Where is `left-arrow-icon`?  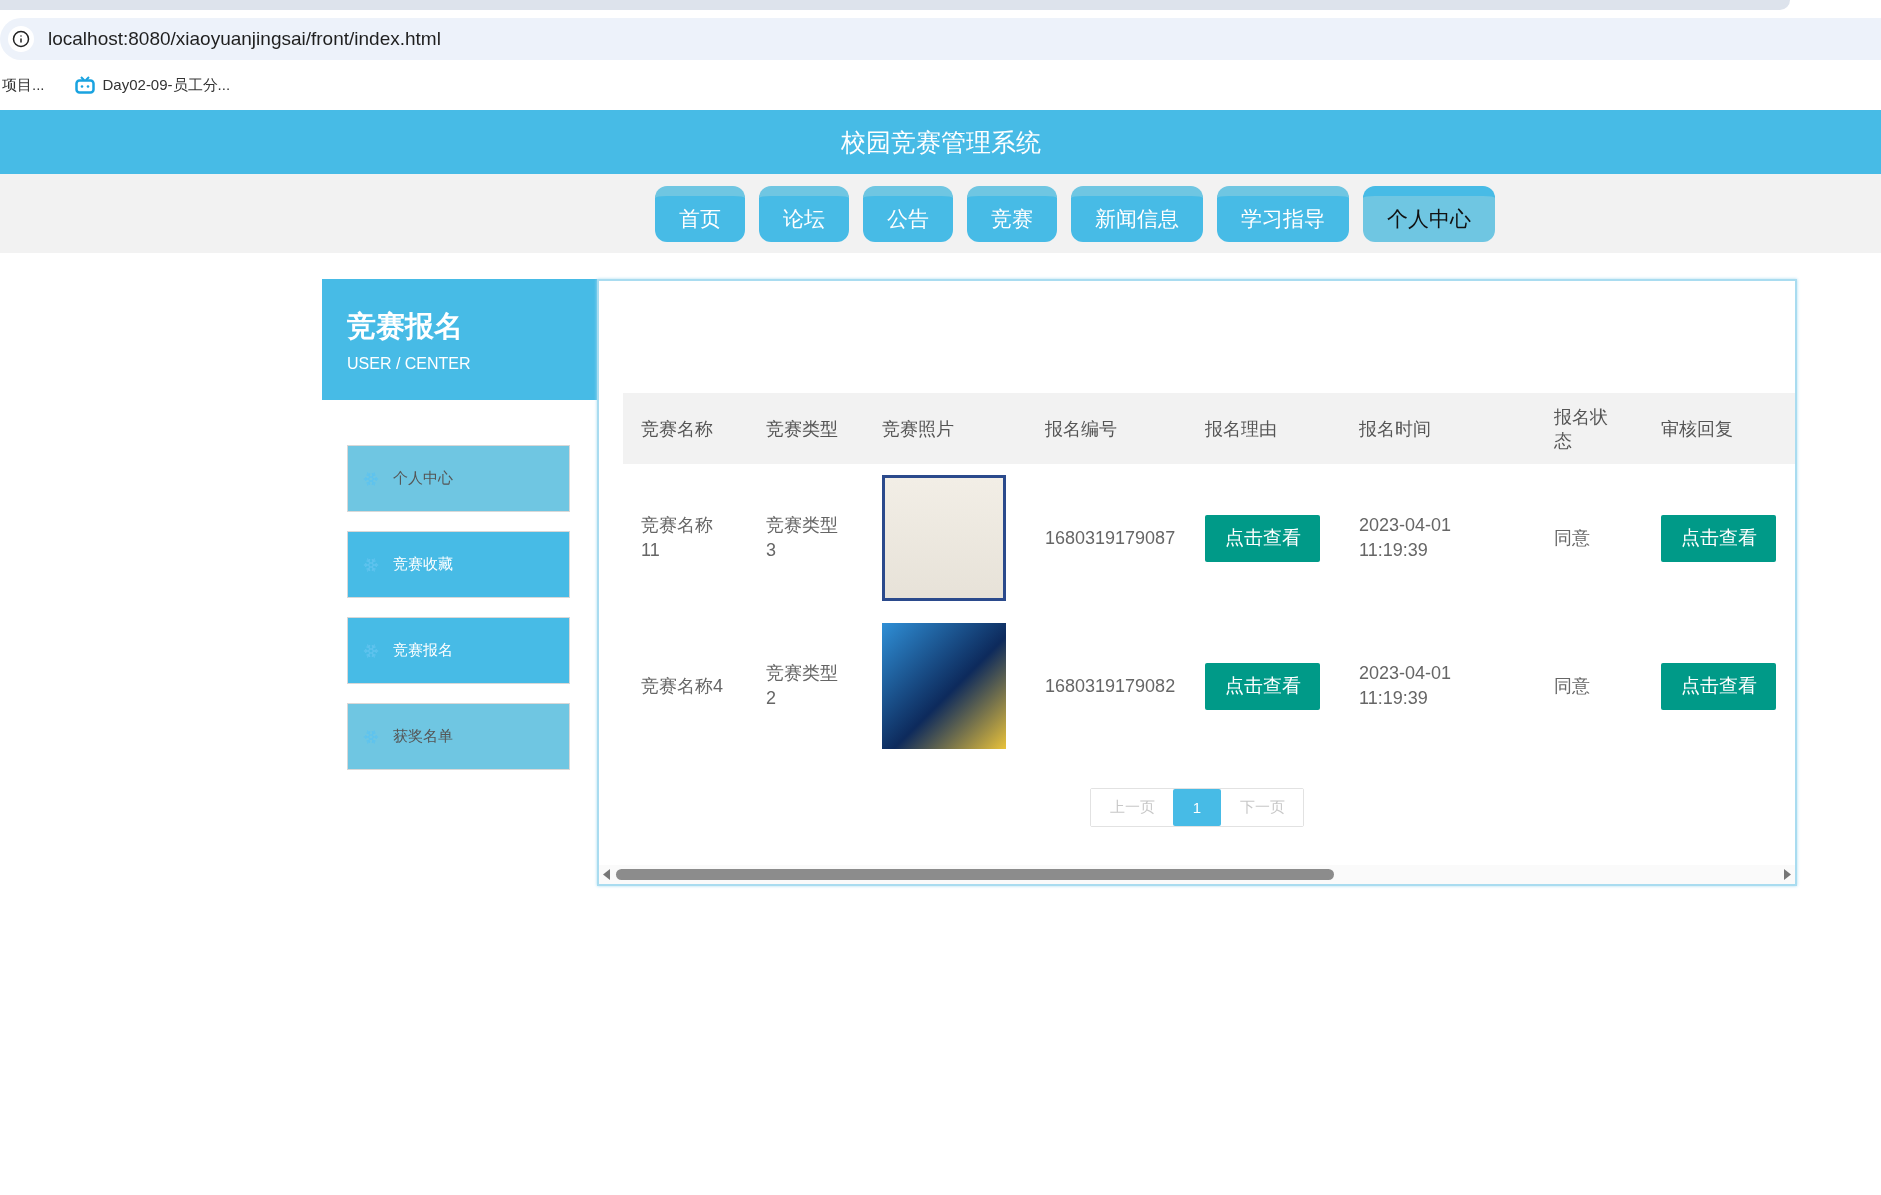
left-arrow-icon is located at coordinates (606, 874).